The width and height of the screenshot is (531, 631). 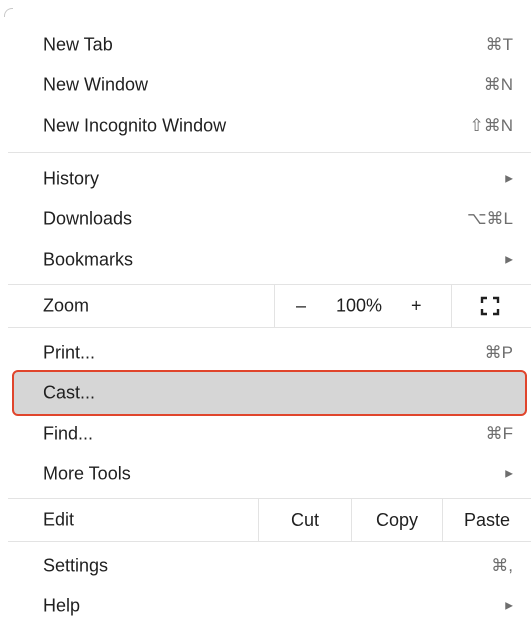 What do you see at coordinates (71, 178) in the screenshot?
I see `menu-item-label: History` at bounding box center [71, 178].